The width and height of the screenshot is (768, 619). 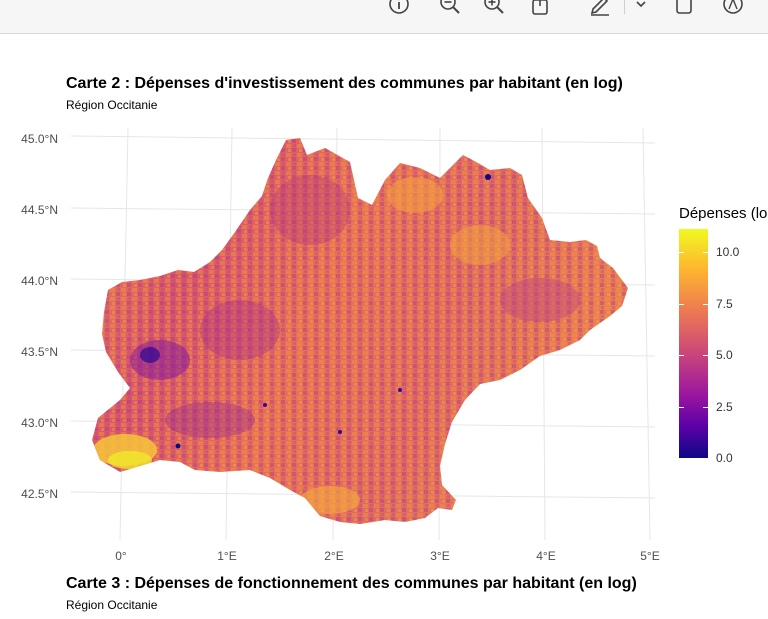 What do you see at coordinates (439, 556) in the screenshot?
I see `lon-label: 3°E` at bounding box center [439, 556].